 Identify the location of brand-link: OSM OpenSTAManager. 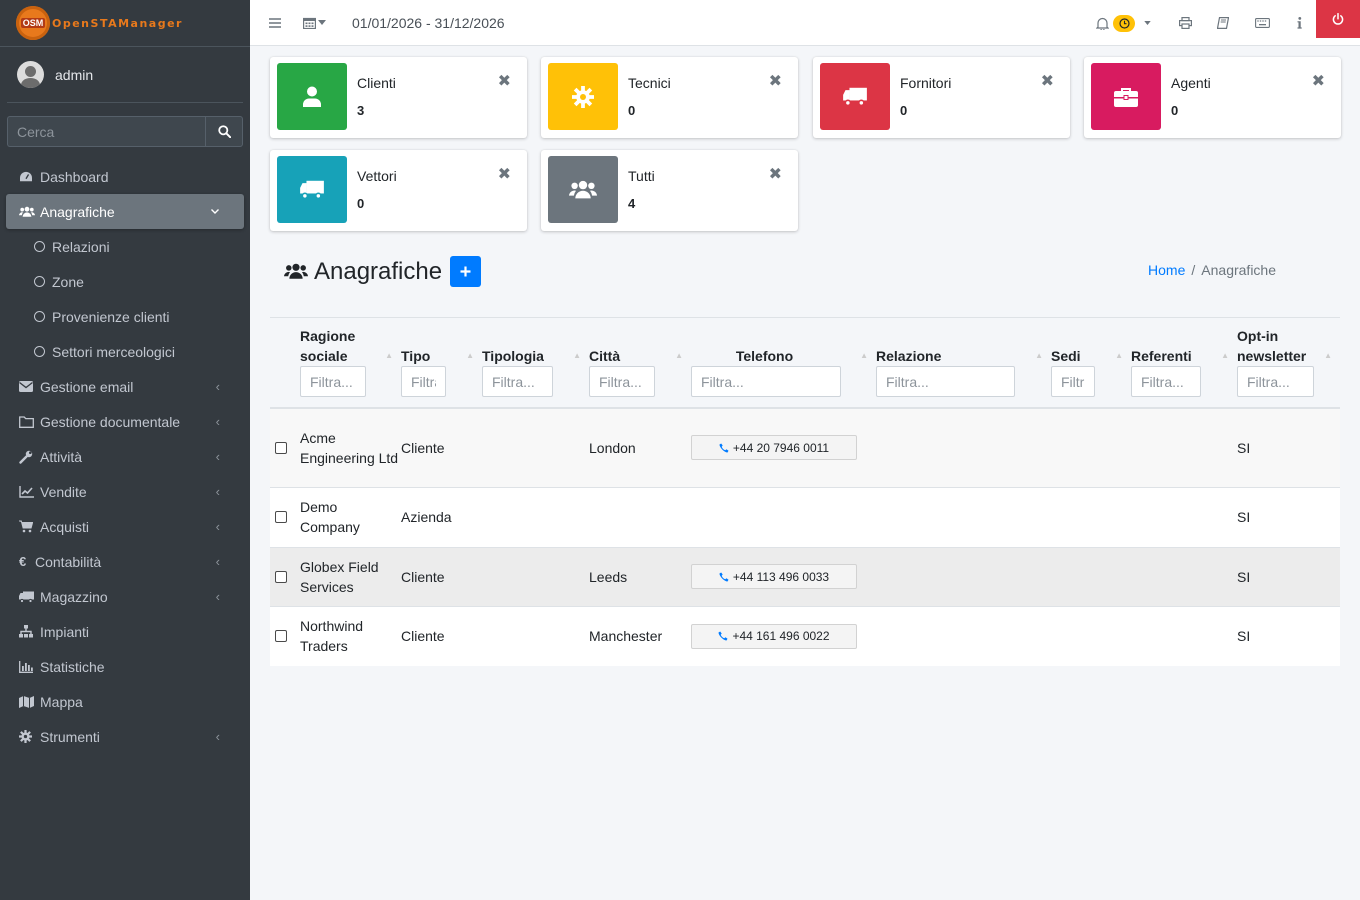
(125, 23).